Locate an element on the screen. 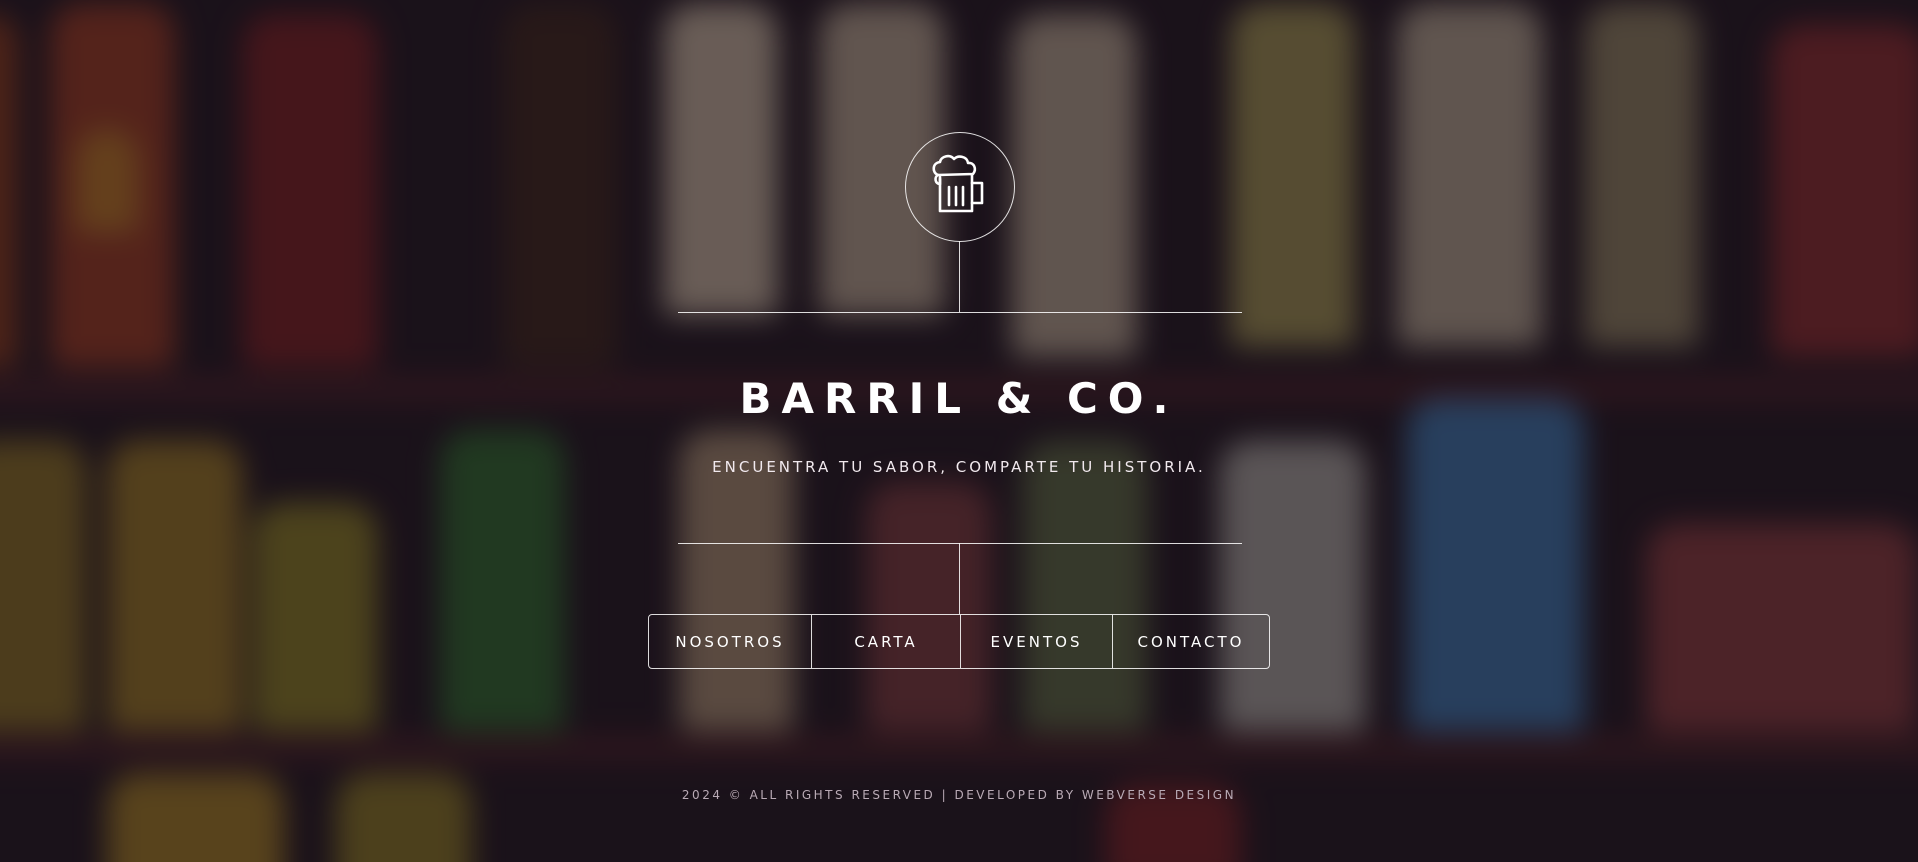  beer-mug-icon is located at coordinates (960, 187).